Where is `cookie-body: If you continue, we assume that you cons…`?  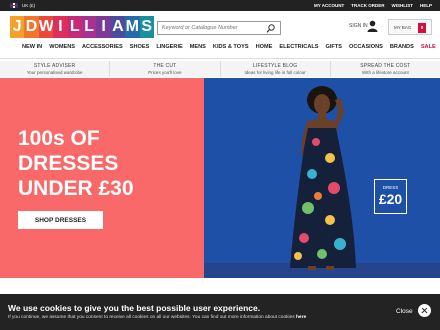 cookie-body: If you continue, we assume that you cons… is located at coordinates (157, 317).